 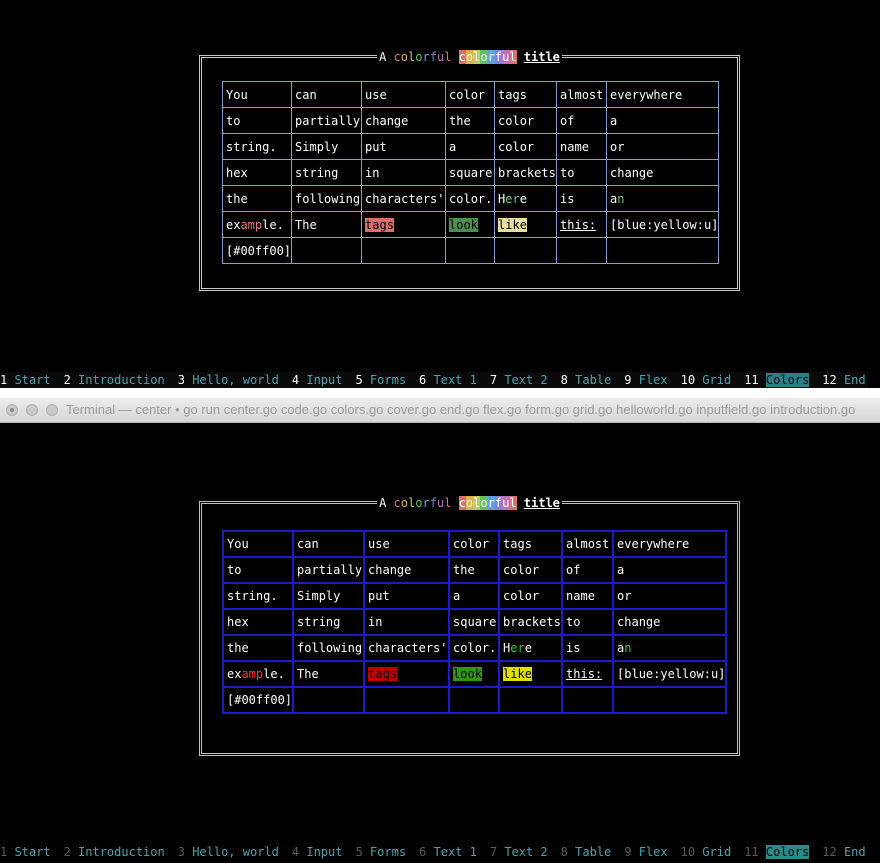 I want to click on tab-flex: 9 Flex, so click(x=645, y=380).